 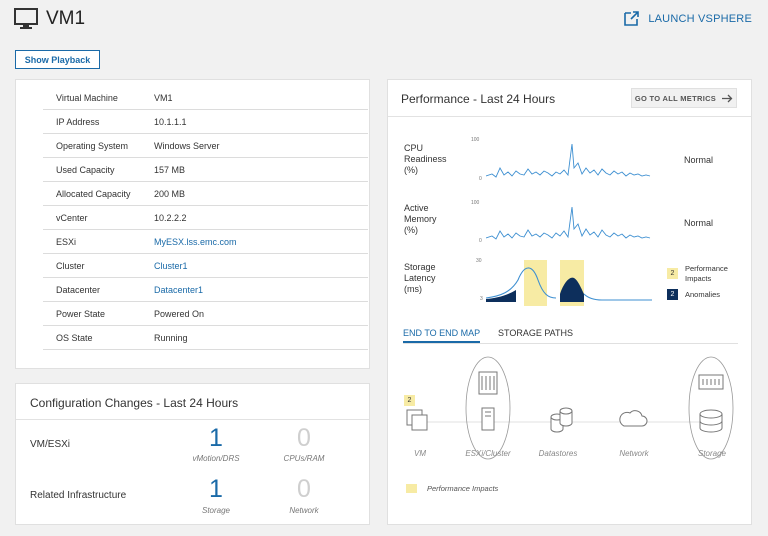 What do you see at coordinates (170, 121) in the screenshot?
I see `property-value: 10.1.1.1` at bounding box center [170, 121].